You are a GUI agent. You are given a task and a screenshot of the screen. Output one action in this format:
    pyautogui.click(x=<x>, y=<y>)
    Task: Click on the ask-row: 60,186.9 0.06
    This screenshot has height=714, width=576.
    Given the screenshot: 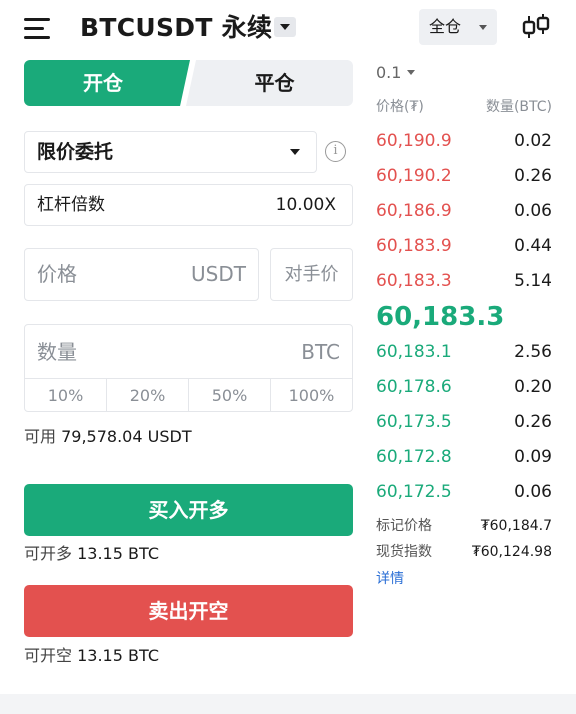 What is the action you would take?
    pyautogui.click(x=464, y=211)
    